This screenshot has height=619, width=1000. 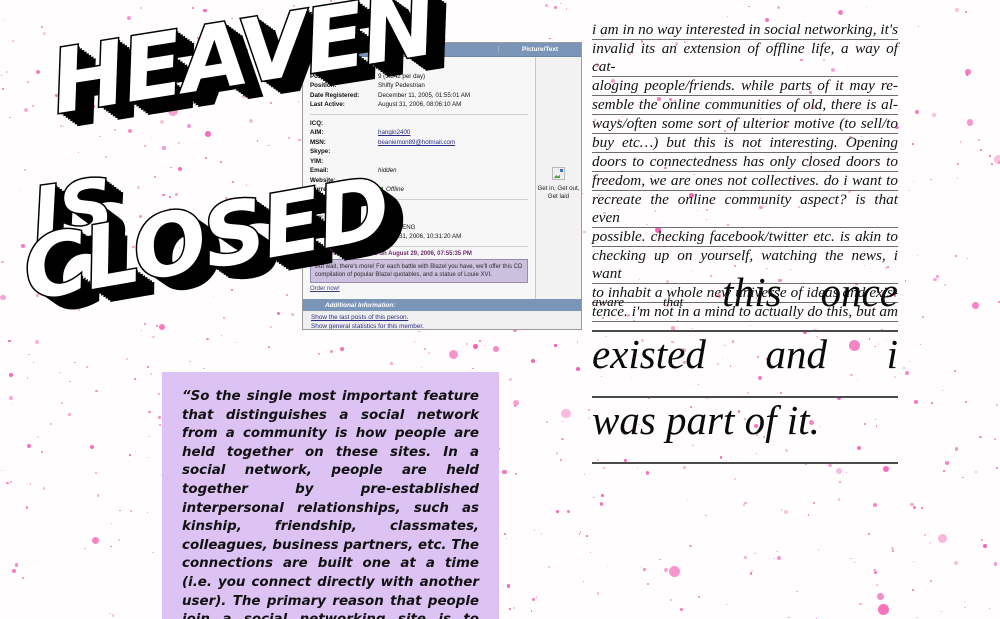 I want to click on titlebar-left-group: Username: Blazel, so click(x=400, y=49).